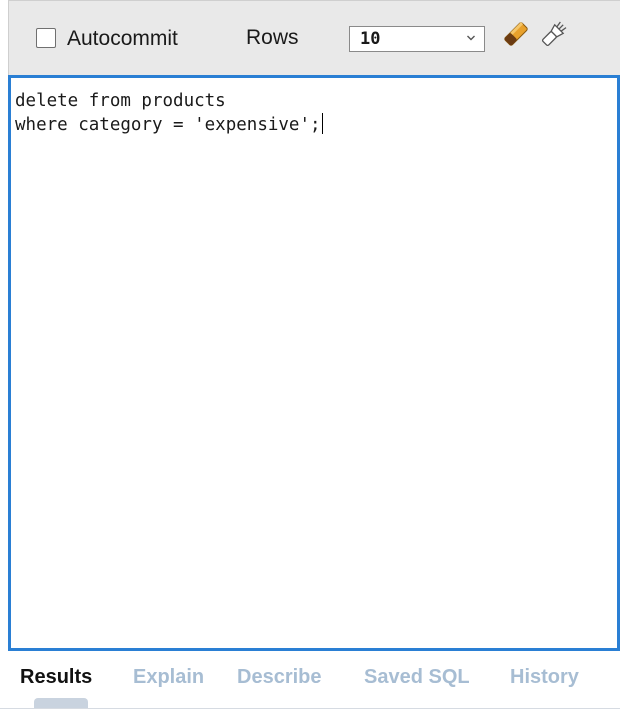 The height and width of the screenshot is (709, 620). I want to click on editor-line-2-text: where category = 'expensive';, so click(168, 125).